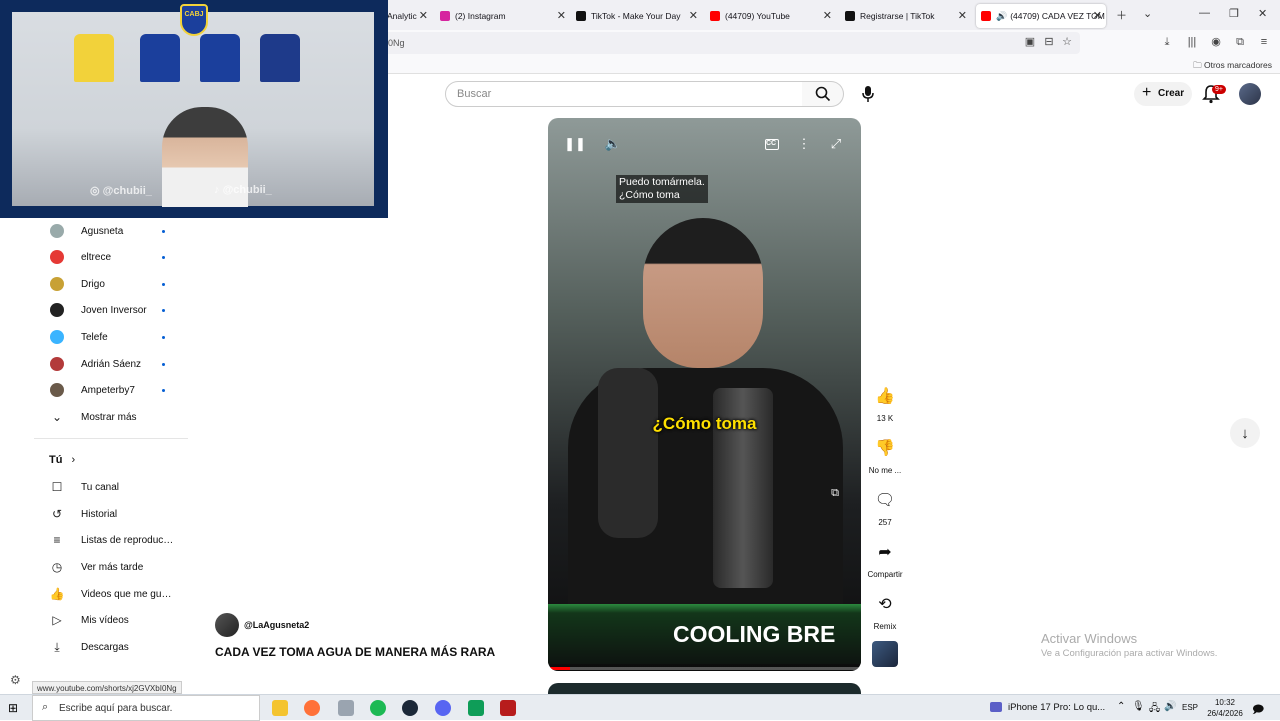 The image size is (1280, 721). Describe the element at coordinates (885, 654) in the screenshot. I see `channel-thumbnail` at that location.